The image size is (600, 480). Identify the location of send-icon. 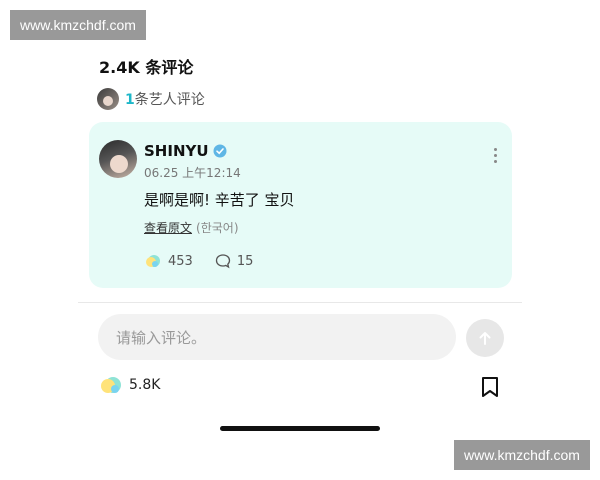
(485, 338).